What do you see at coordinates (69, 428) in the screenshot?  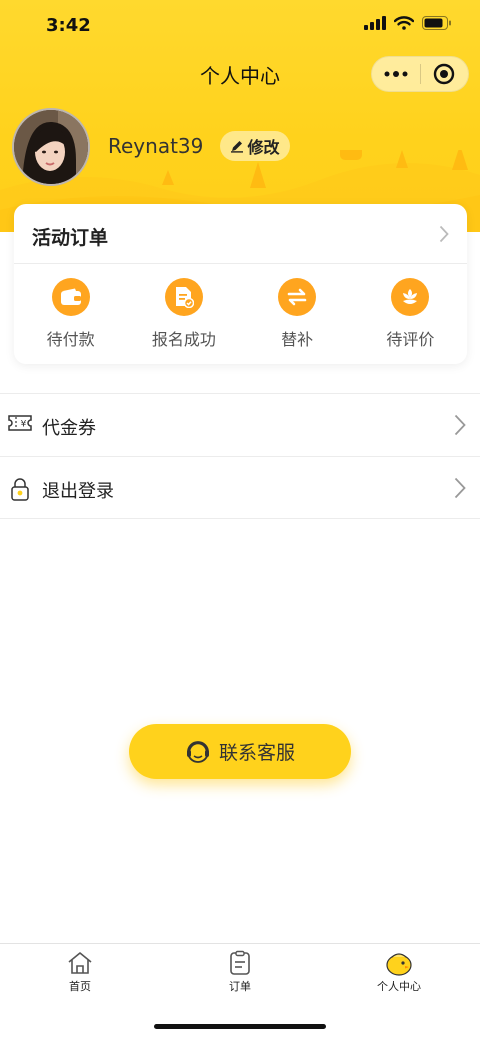 I see `menu-item-voucher-label: 代金券` at bounding box center [69, 428].